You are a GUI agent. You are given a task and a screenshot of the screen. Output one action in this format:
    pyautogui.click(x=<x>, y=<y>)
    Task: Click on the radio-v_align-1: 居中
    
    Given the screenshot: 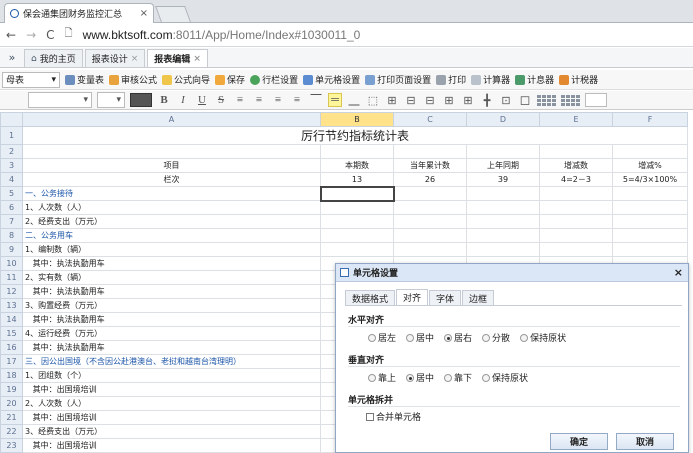 What is the action you would take?
    pyautogui.click(x=420, y=377)
    